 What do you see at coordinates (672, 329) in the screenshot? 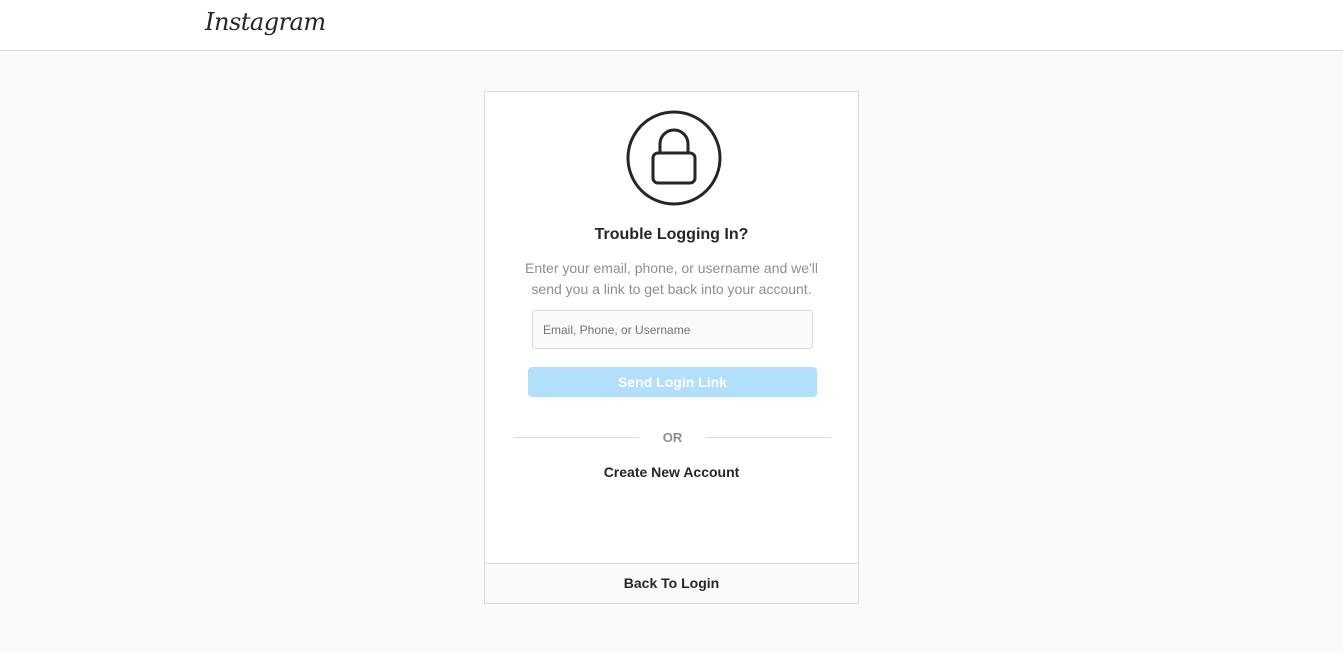
I see `email-phone-username-input` at bounding box center [672, 329].